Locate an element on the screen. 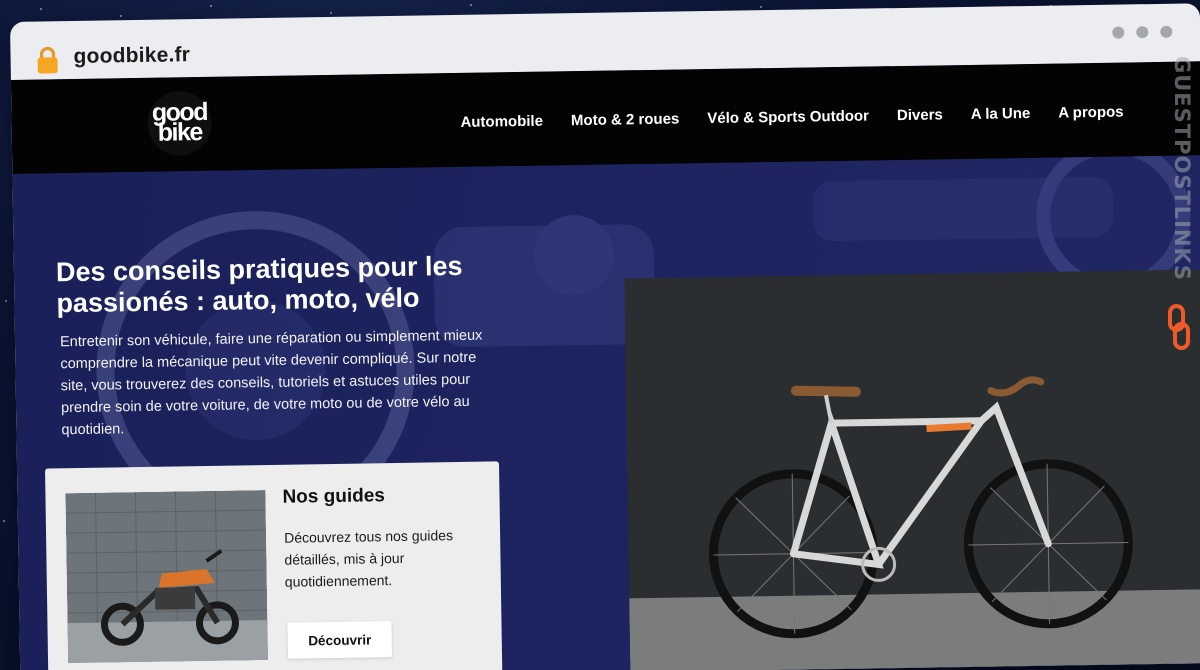 The image size is (1200, 670). nav-link-a-la-une: A la Une is located at coordinates (1001, 114).